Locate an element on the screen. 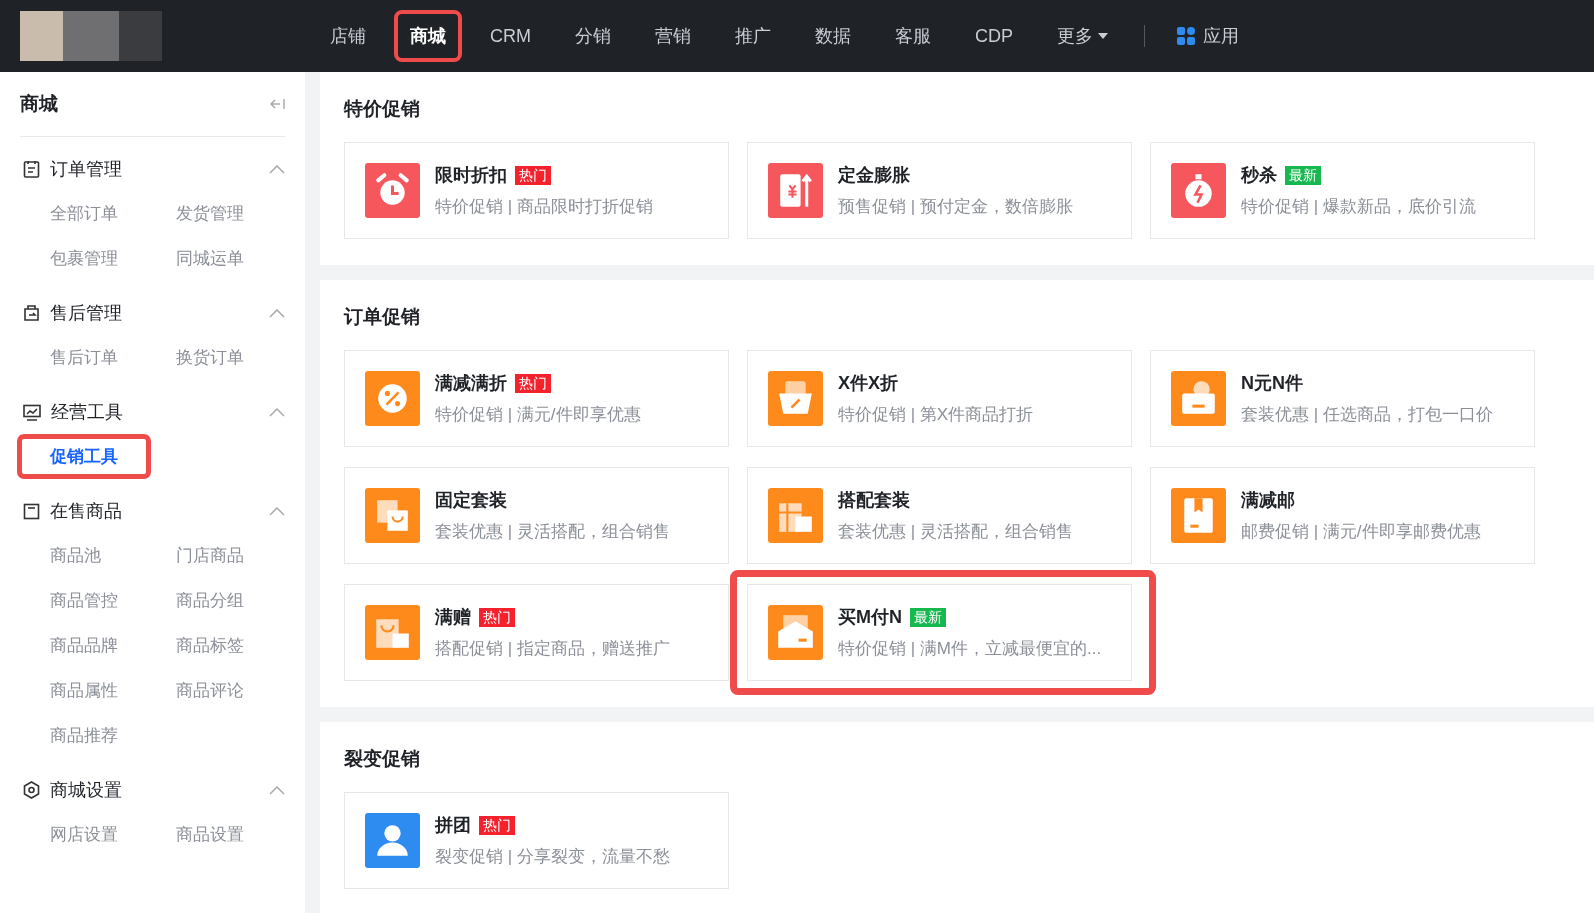 Image resolution: width=1594 pixels, height=913 pixels. card-description: 特价促销 | 第X件商品打折 is located at coordinates (936, 415).